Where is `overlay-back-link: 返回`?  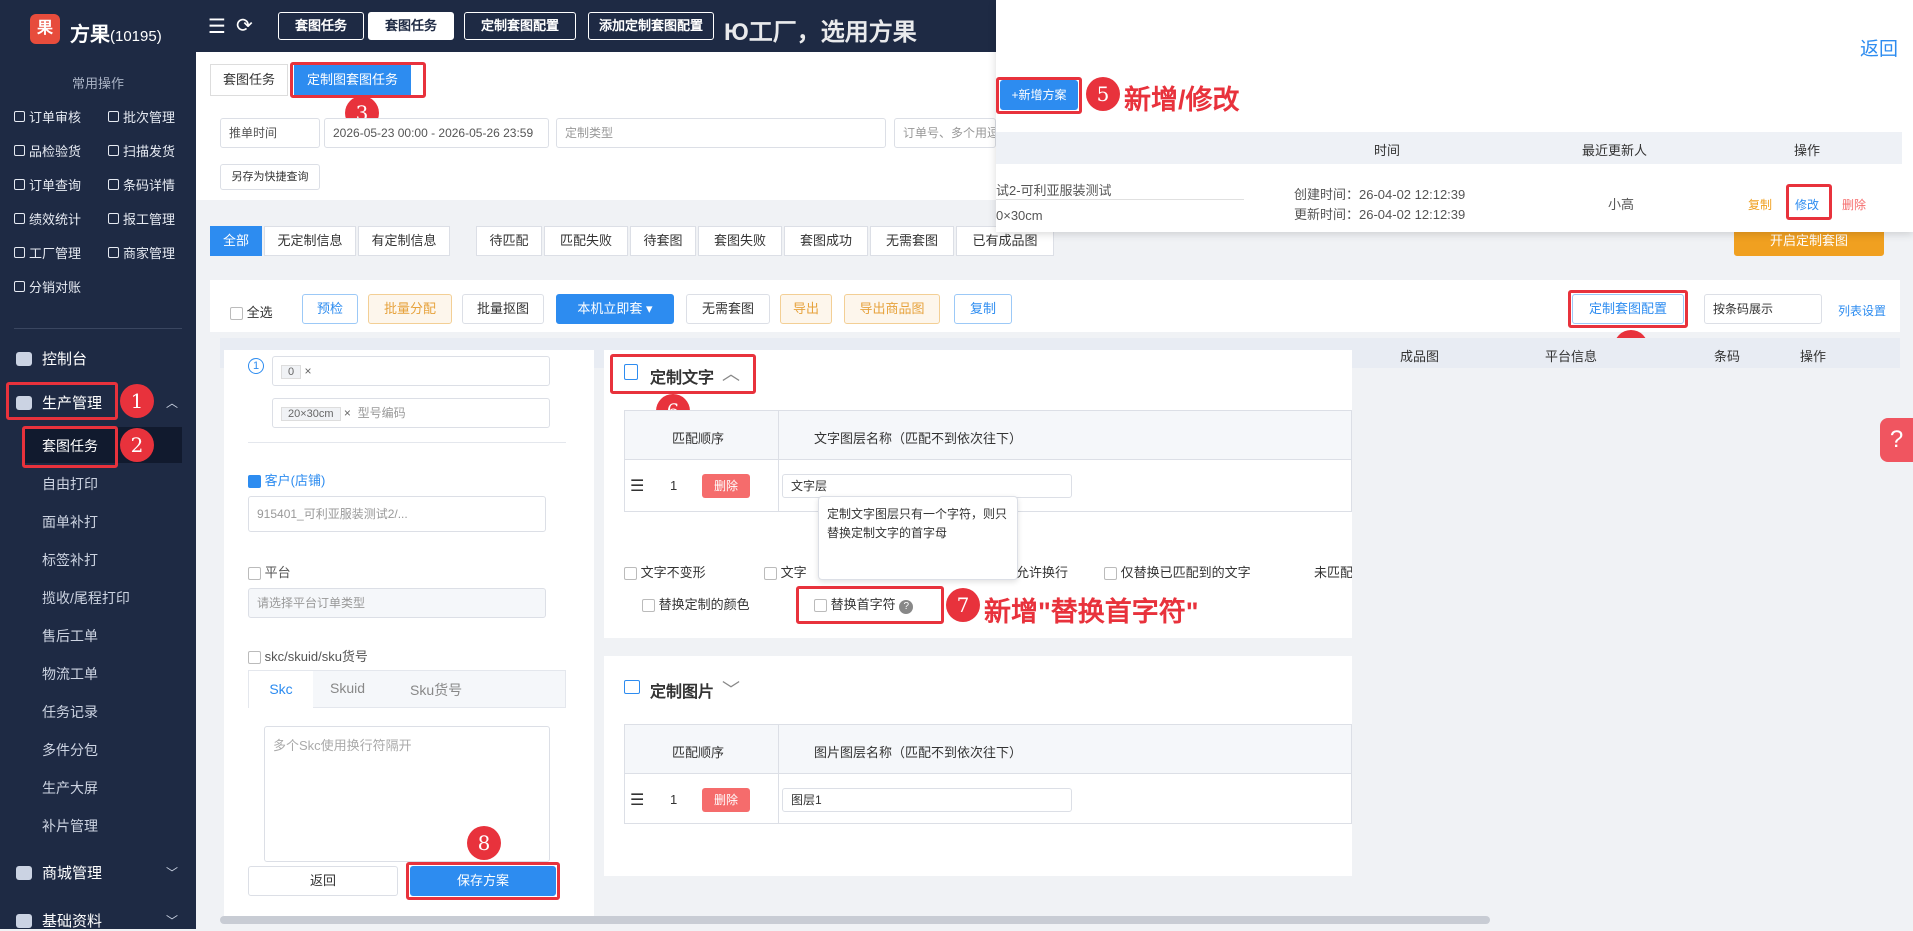 overlay-back-link: 返回 is located at coordinates (1879, 47).